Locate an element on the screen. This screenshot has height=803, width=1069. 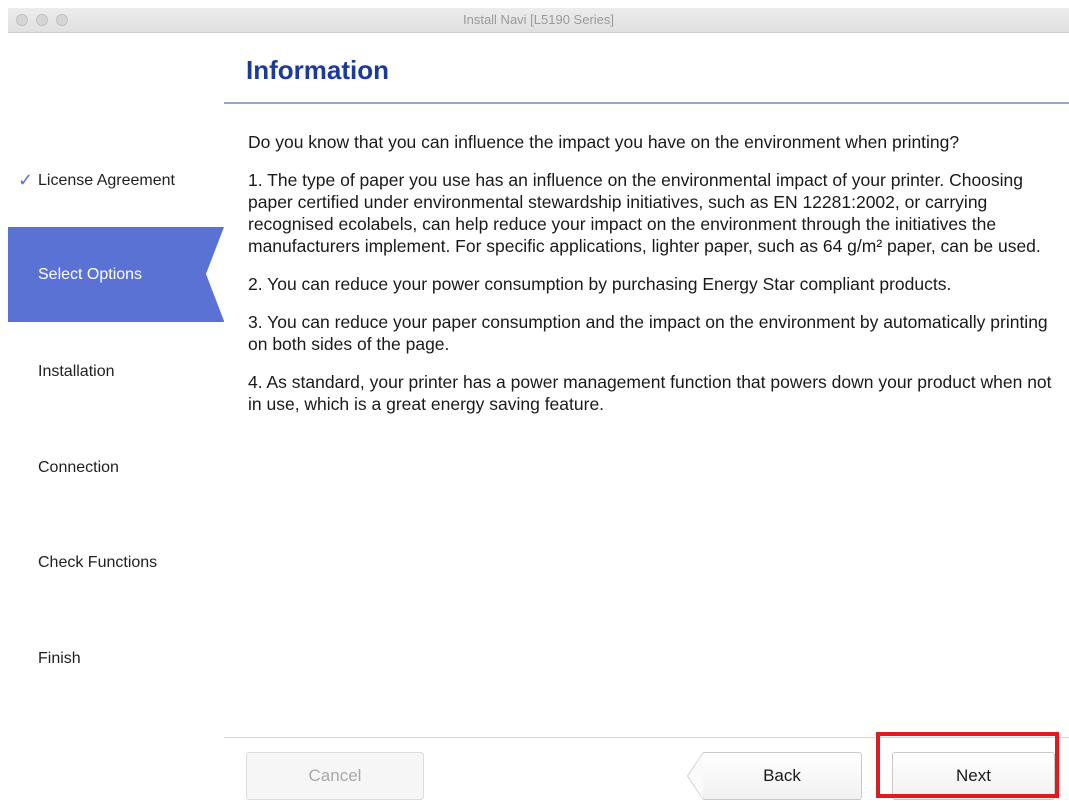
title-bar: Install Navi [L5190 Series] is located at coordinates (538, 20).